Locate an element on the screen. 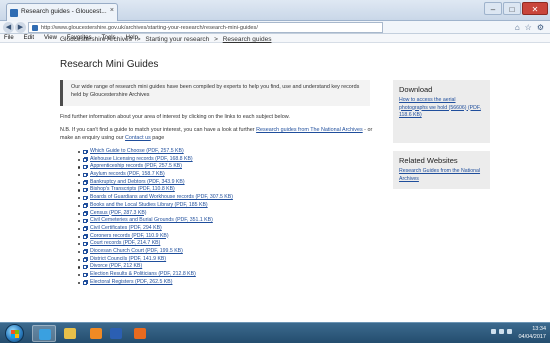 The width and height of the screenshot is (550, 343). window-controls: – □ ✕ is located at coordinates (516, 8).